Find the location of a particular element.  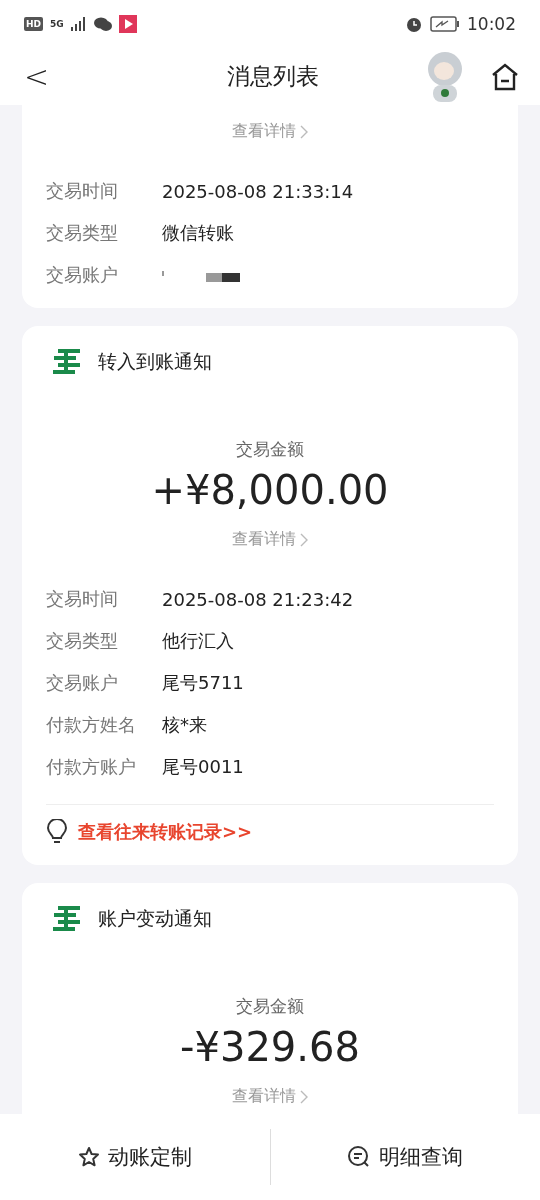

bottom-bar-button: 动账定制 is located at coordinates (135, 1157).